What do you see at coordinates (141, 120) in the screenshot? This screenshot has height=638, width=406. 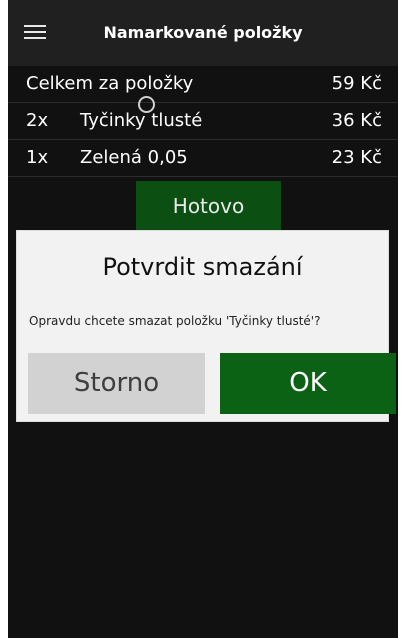 I see `item-name: Tyčinky tlusté` at bounding box center [141, 120].